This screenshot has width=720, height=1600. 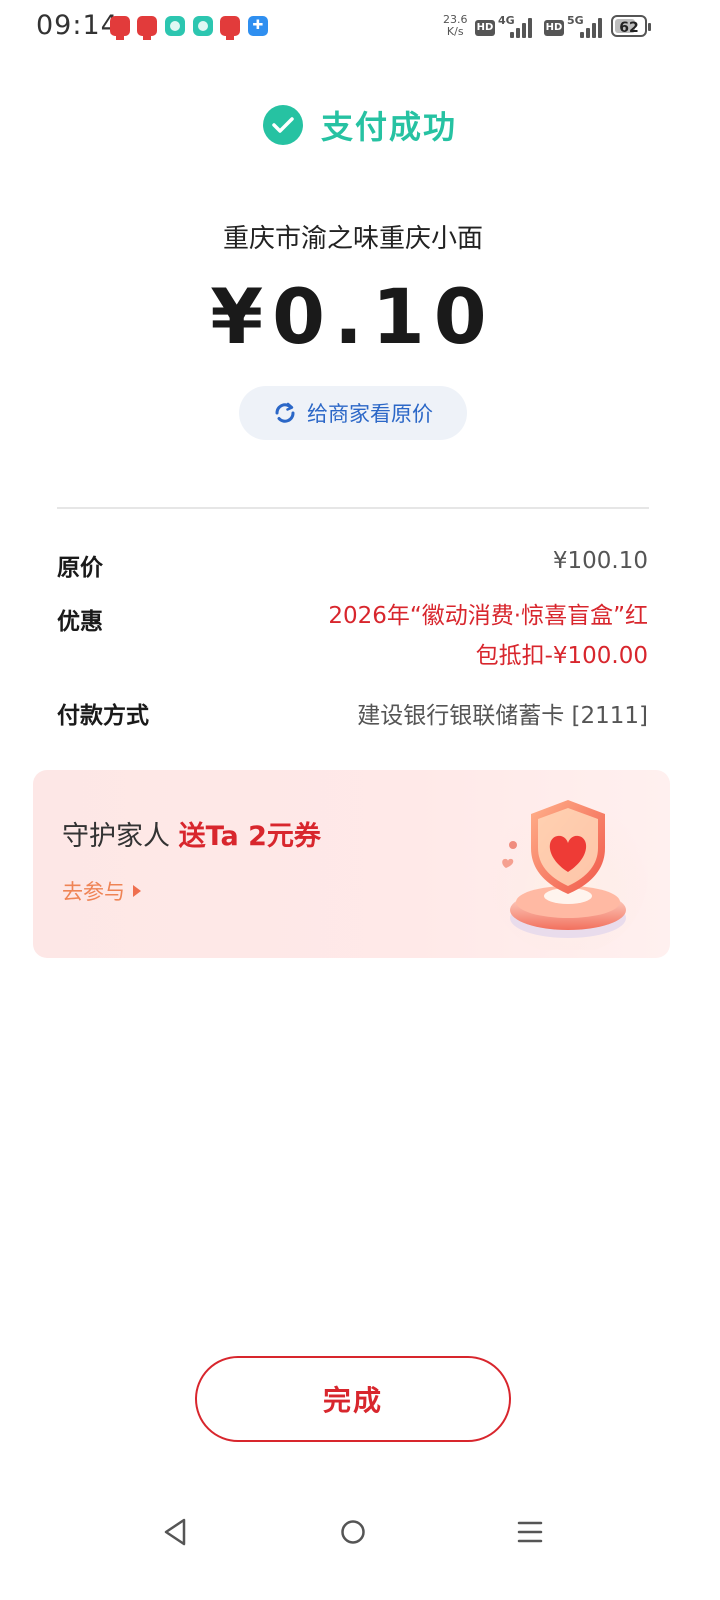 I want to click on back-nav-icon, so click(x=175, y=1532).